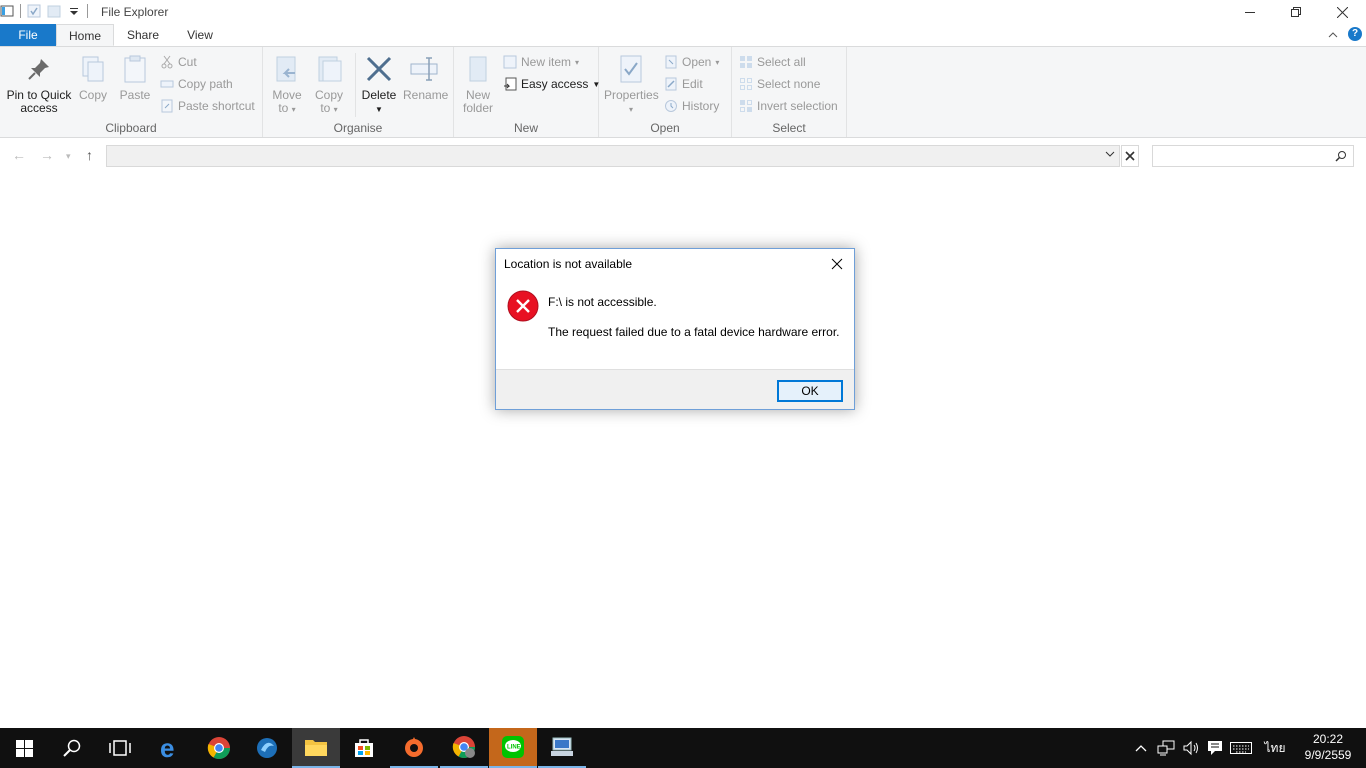  I want to click on restore-button, so click(1296, 12).